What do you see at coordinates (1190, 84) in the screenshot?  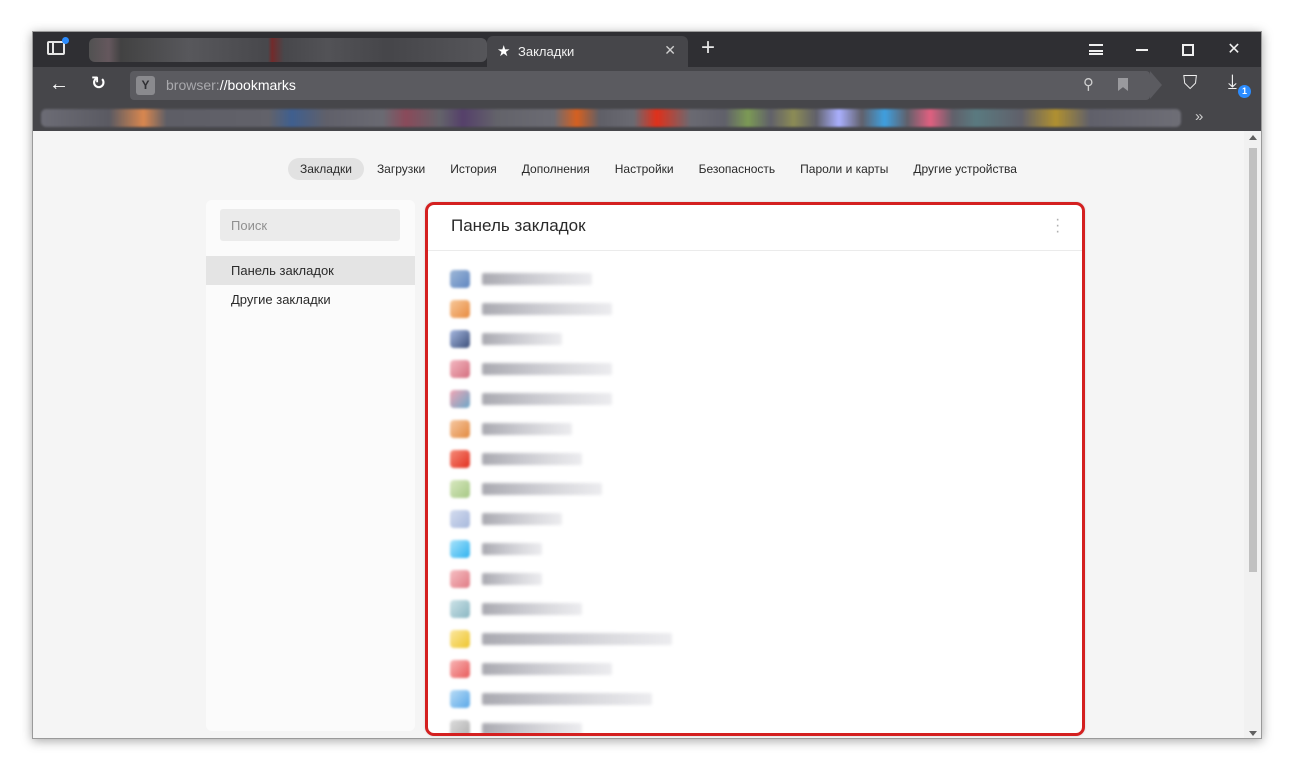 I see `protect-icon: ⛉` at bounding box center [1190, 84].